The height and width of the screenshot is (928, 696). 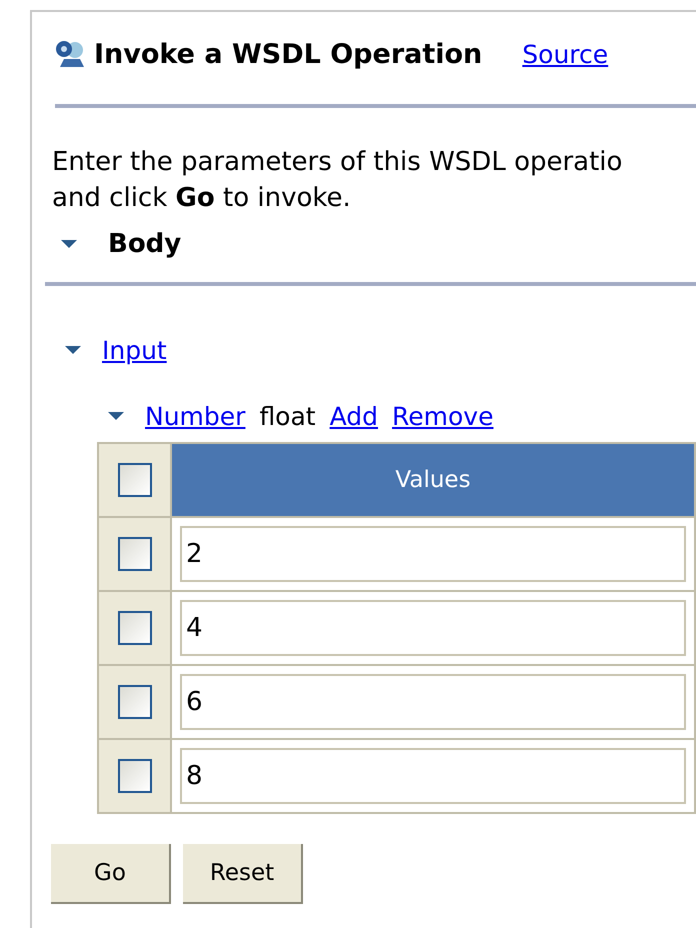 What do you see at coordinates (433, 702) in the screenshot?
I see `value-field: 6` at bounding box center [433, 702].